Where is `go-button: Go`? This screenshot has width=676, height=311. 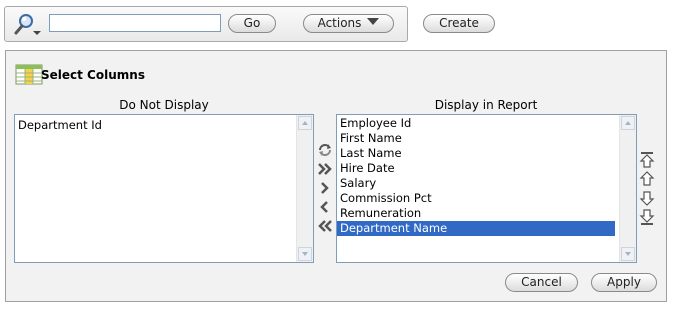 go-button: Go is located at coordinates (252, 23).